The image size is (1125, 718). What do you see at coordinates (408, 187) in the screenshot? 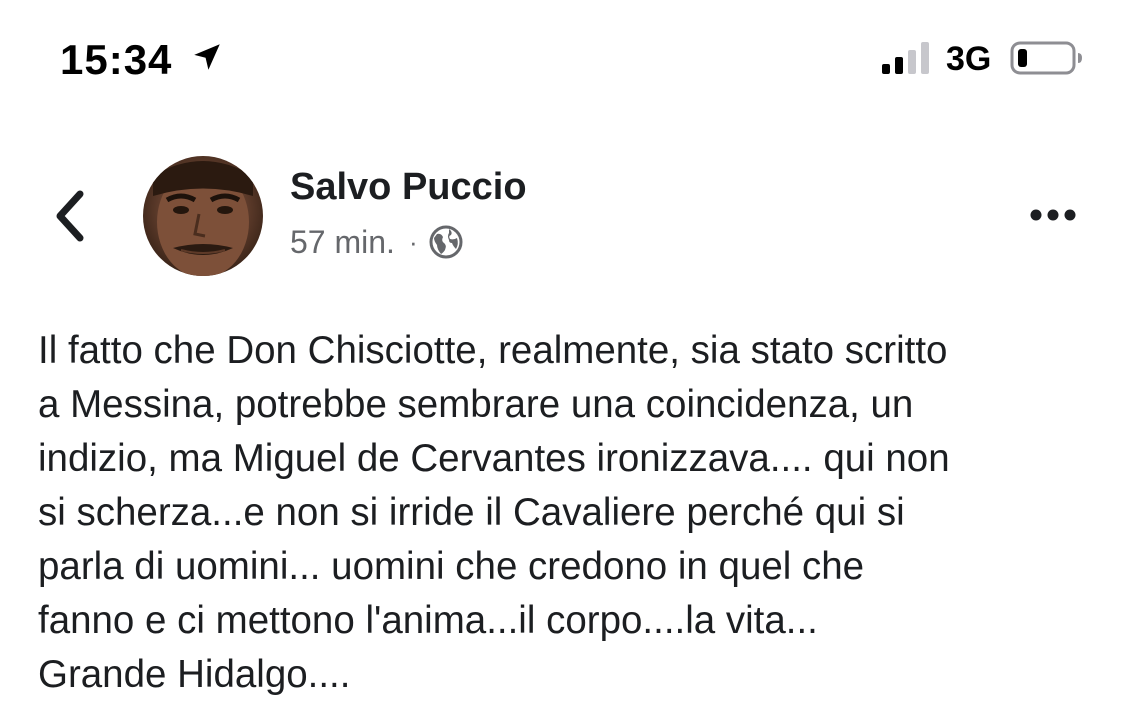
I see `author-name: Salvo Puccio` at bounding box center [408, 187].